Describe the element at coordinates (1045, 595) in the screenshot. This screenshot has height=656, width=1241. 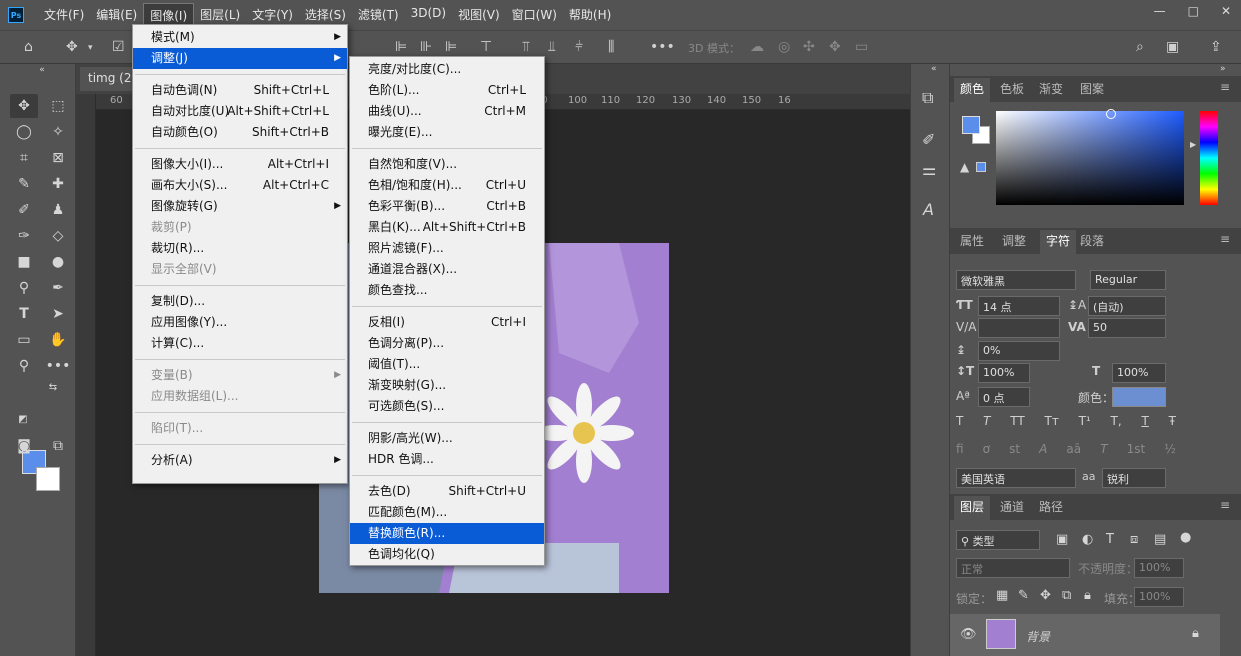
I see `lock-position-icon: ✥` at that location.